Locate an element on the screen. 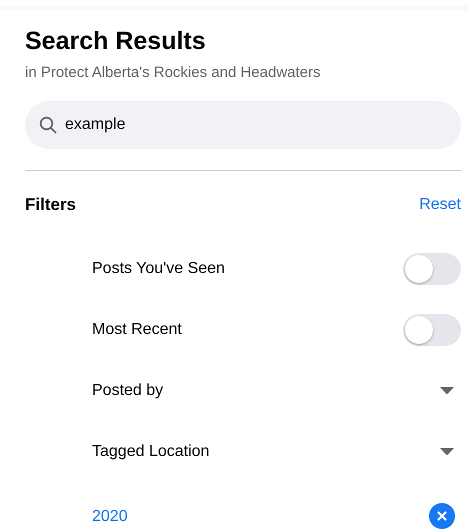 This screenshot has height=531, width=468. filter-label: Posts You've Seen is located at coordinates (158, 269).